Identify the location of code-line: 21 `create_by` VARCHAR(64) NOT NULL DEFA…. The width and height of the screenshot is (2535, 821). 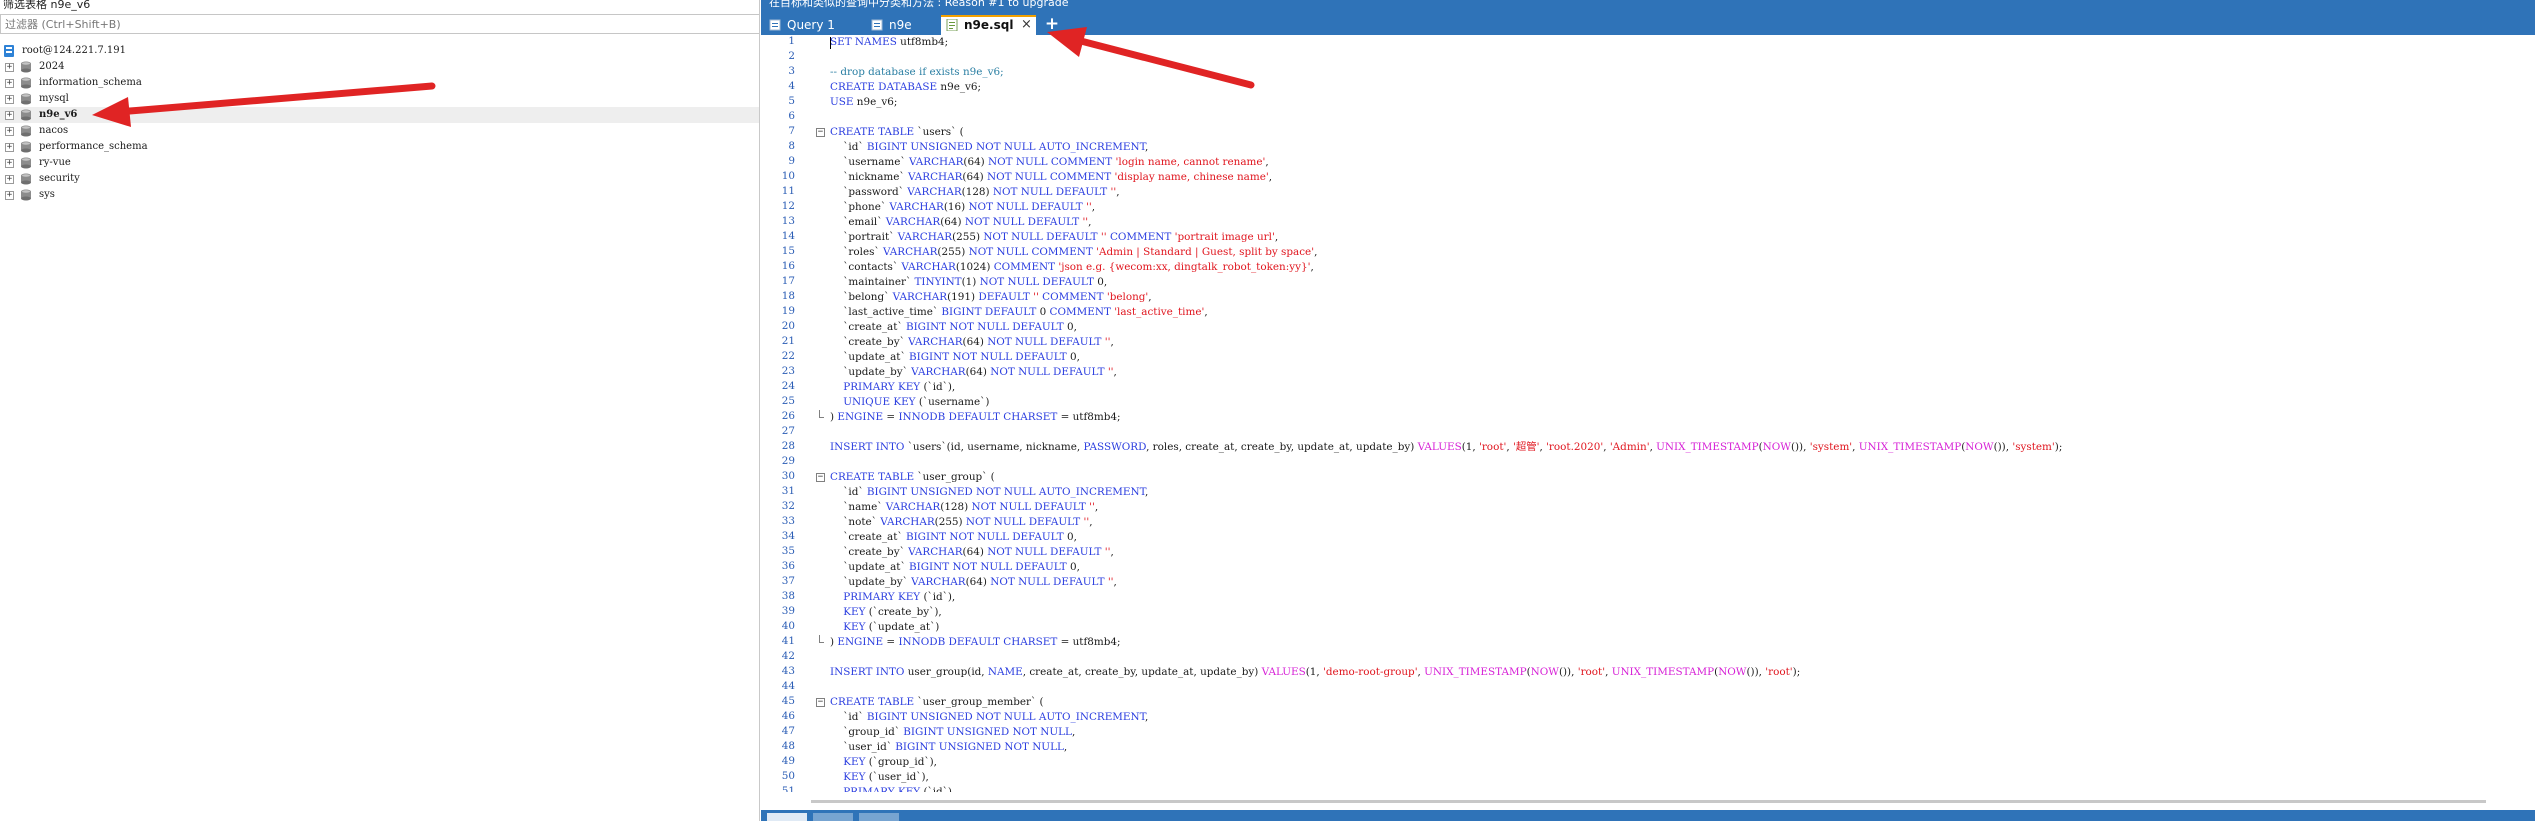
(1648, 342).